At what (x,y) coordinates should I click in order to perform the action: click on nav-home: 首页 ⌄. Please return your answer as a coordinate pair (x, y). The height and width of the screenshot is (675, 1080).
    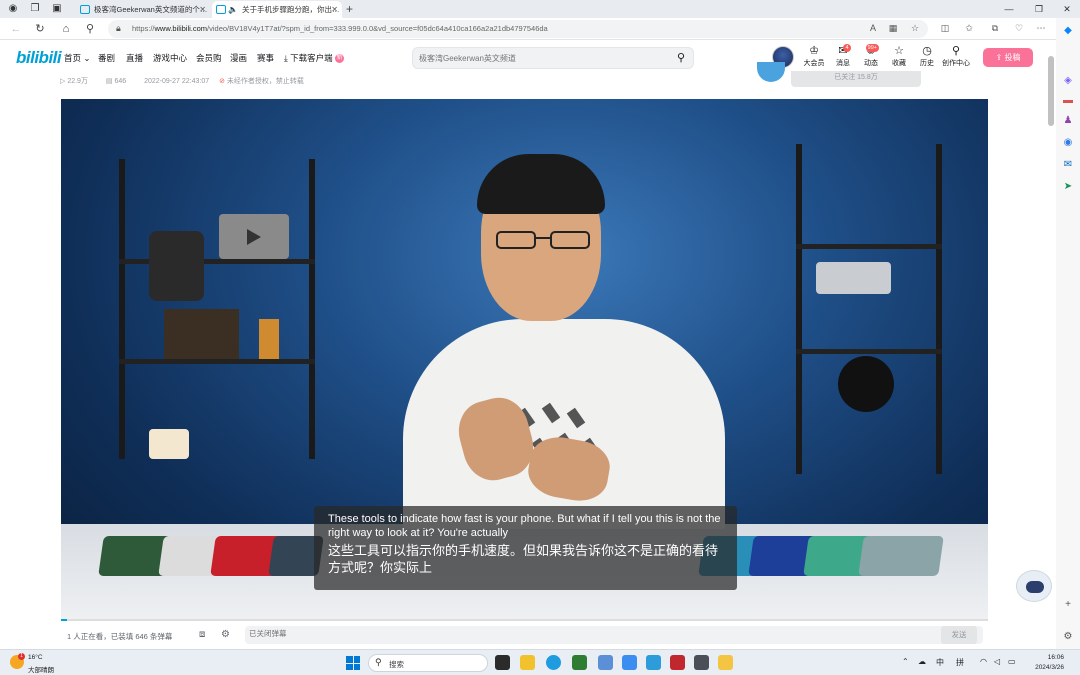
    Looking at the image, I should click on (77, 58).